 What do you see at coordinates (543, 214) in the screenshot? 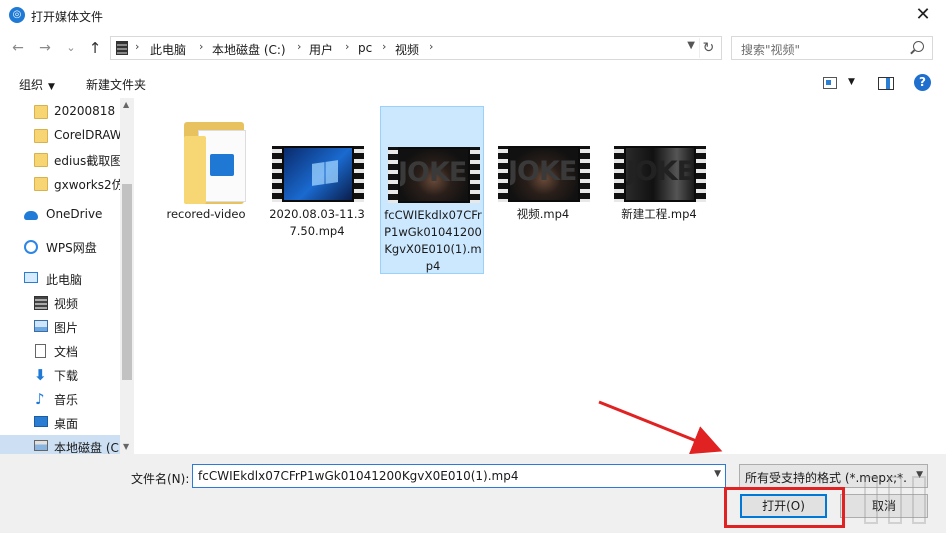
I see `file-name: 视频.mp4` at bounding box center [543, 214].